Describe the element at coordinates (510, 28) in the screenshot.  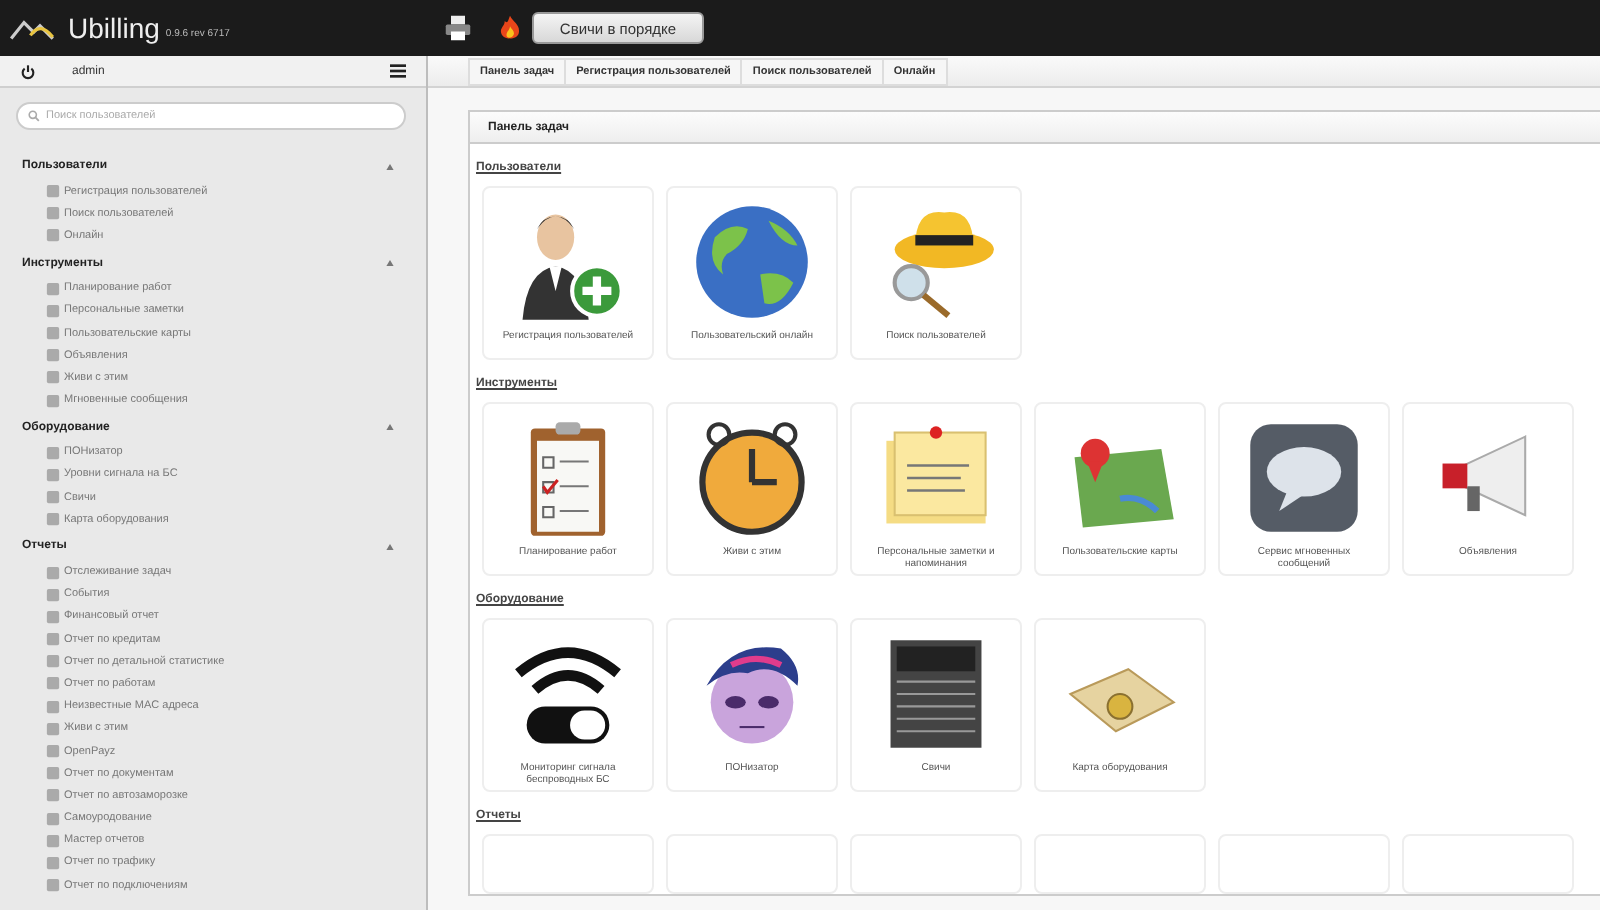
I see `fire-icon` at that location.